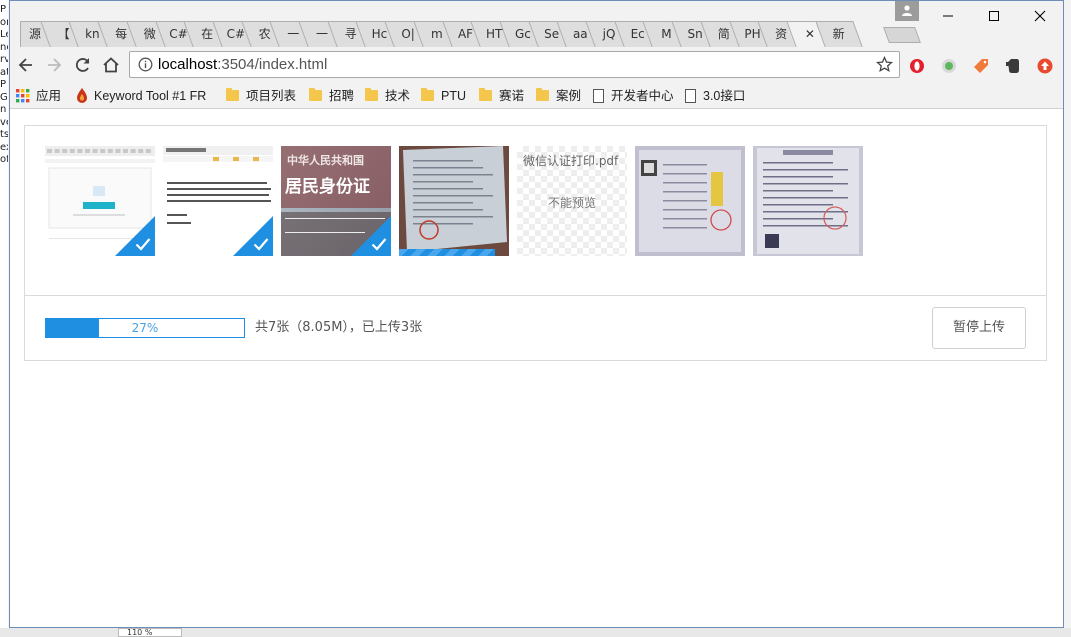 The width and height of the screenshot is (1071, 637). What do you see at coordinates (715, 96) in the screenshot?
I see `bookmark-item: 3.0接口` at bounding box center [715, 96].